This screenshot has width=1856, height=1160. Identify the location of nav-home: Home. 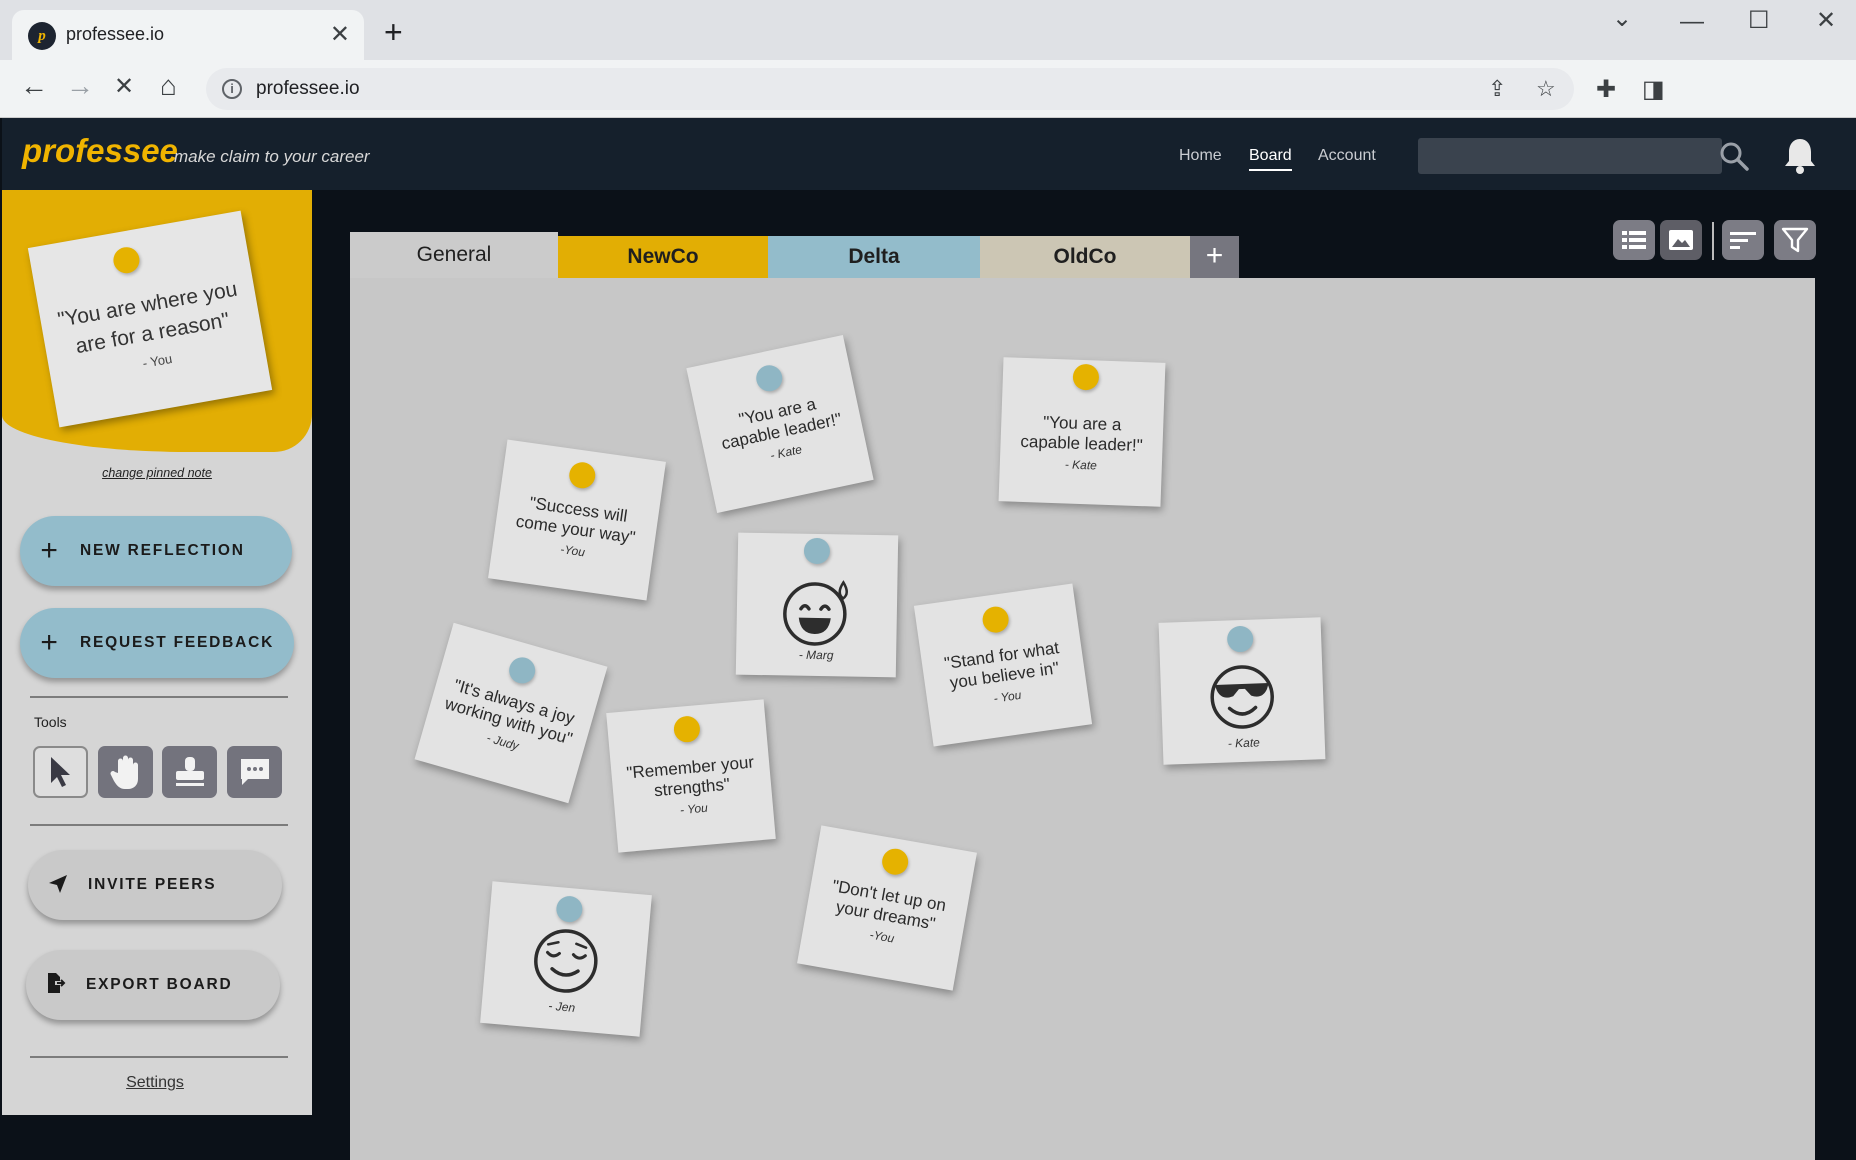
(1200, 156).